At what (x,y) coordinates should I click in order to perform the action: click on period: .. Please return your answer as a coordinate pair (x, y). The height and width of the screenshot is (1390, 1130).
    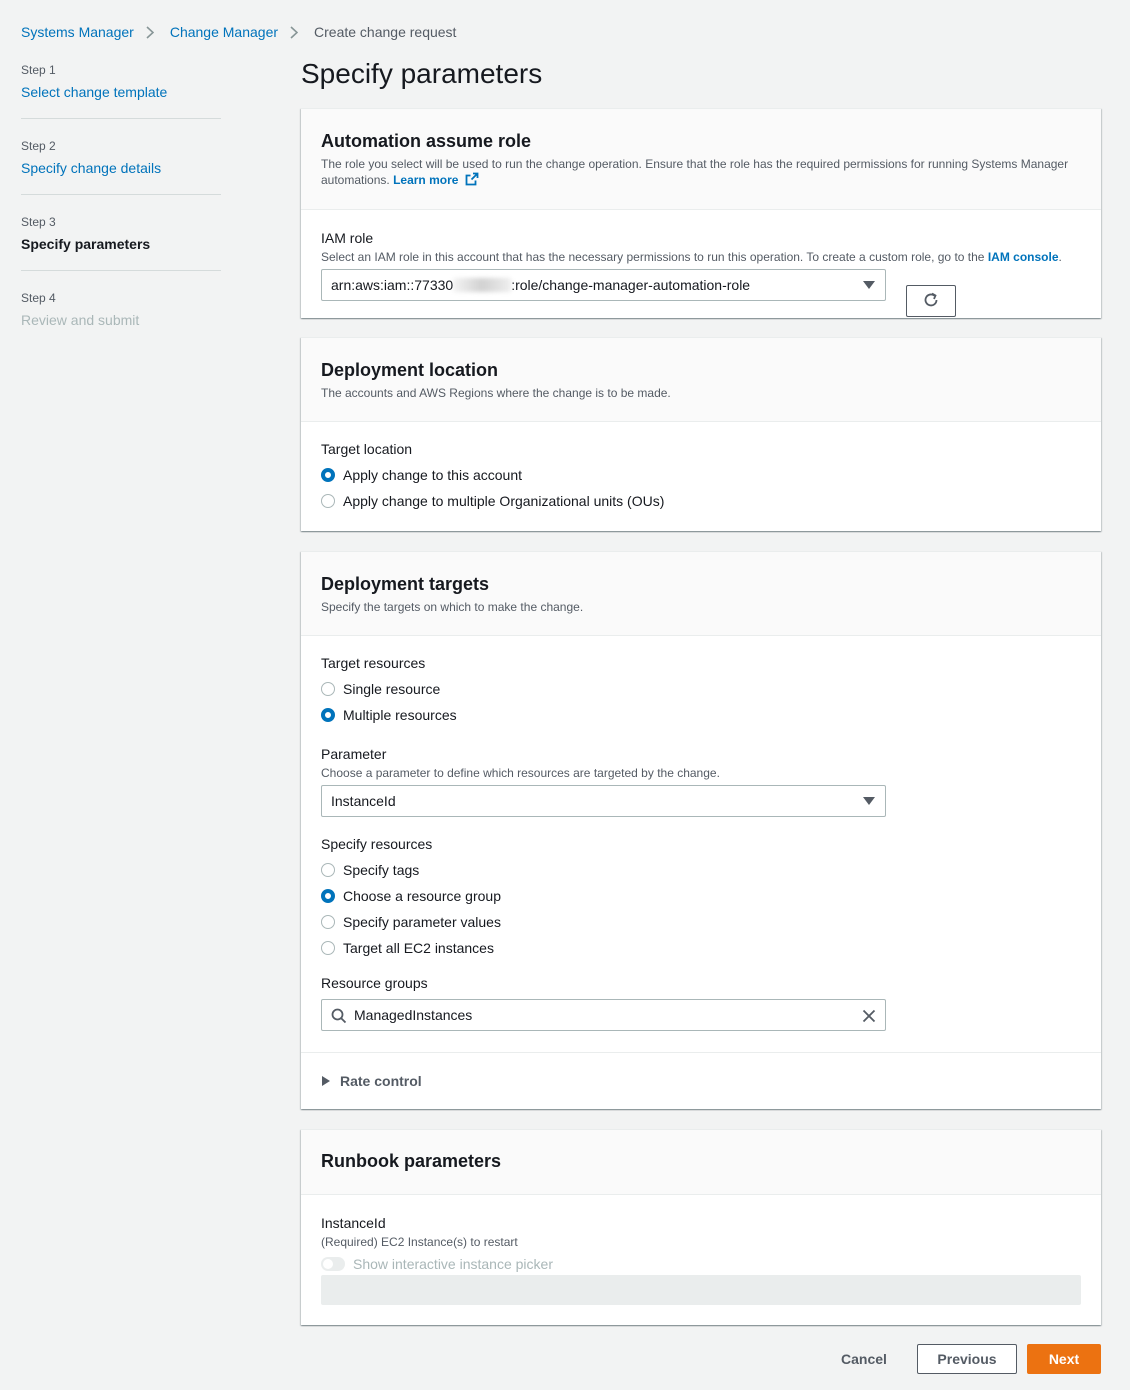
    Looking at the image, I should click on (1060, 257).